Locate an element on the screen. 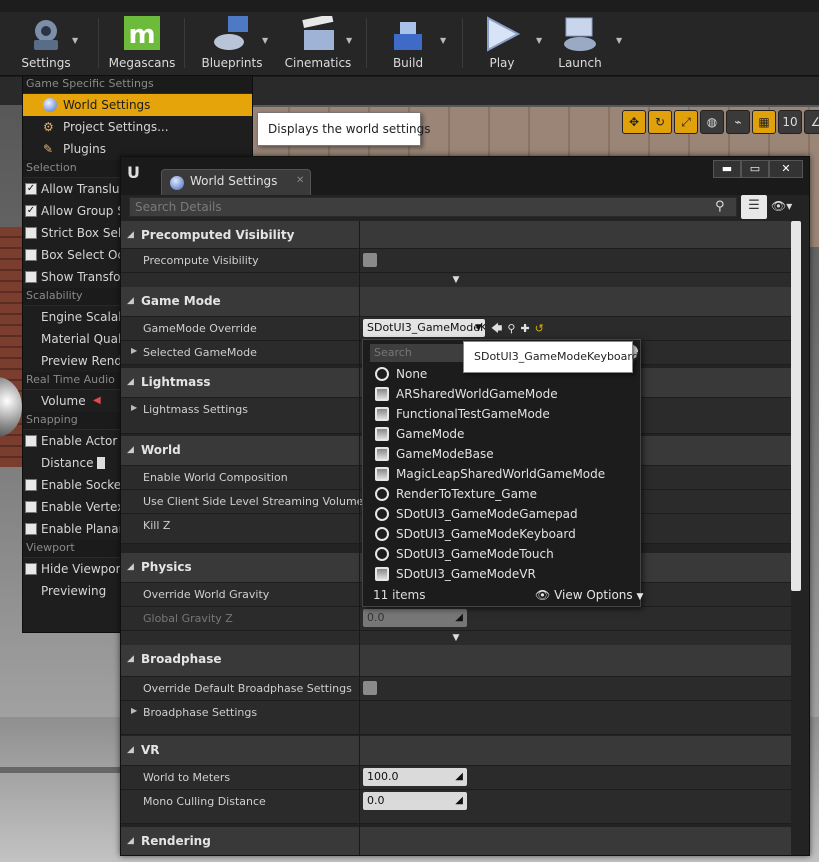 The image size is (819, 862). kill-z-label: Kill Z is located at coordinates (157, 525).